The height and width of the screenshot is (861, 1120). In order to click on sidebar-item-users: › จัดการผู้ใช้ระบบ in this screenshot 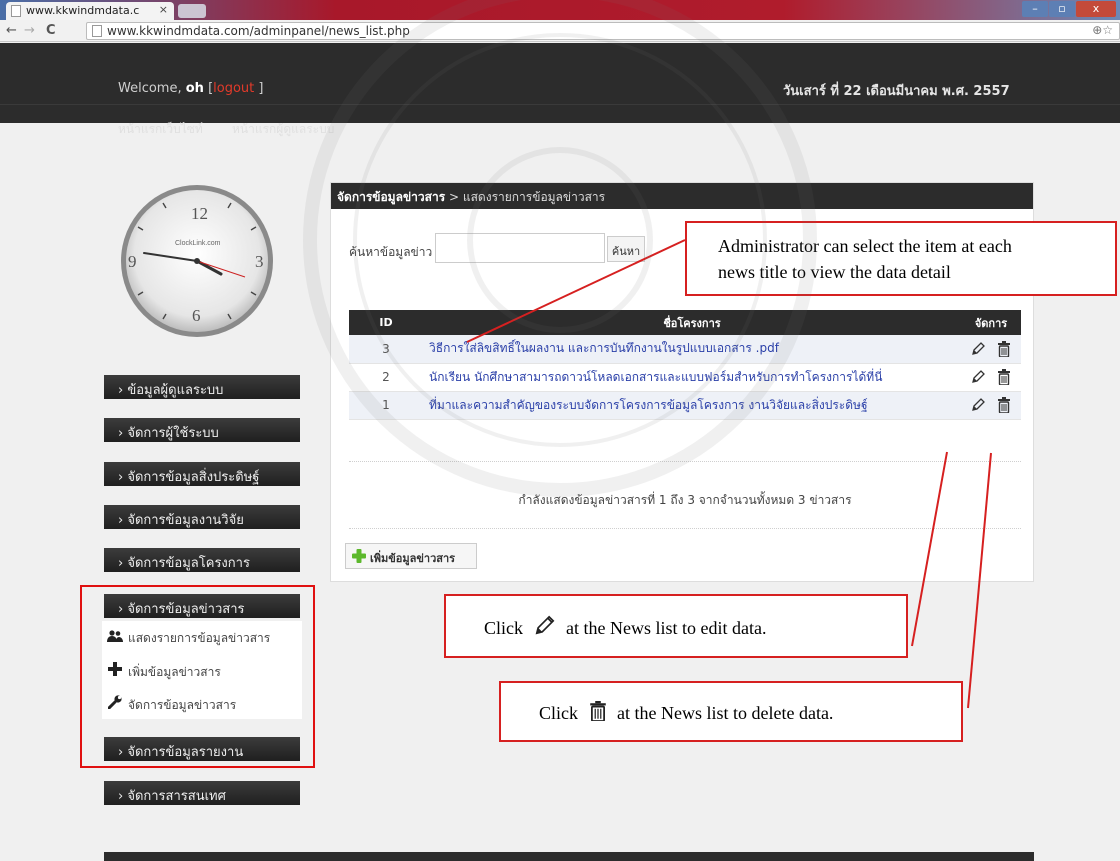, I will do `click(202, 430)`.